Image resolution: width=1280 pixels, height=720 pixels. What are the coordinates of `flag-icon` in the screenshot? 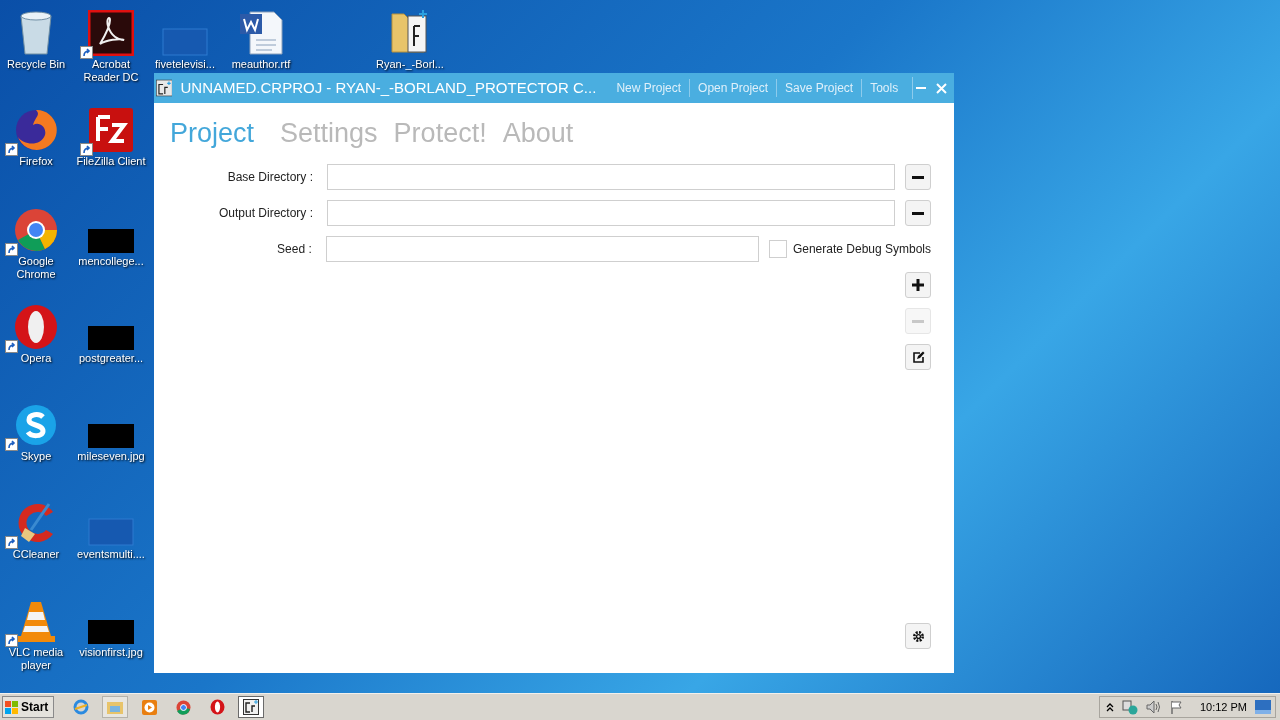 It's located at (1176, 707).